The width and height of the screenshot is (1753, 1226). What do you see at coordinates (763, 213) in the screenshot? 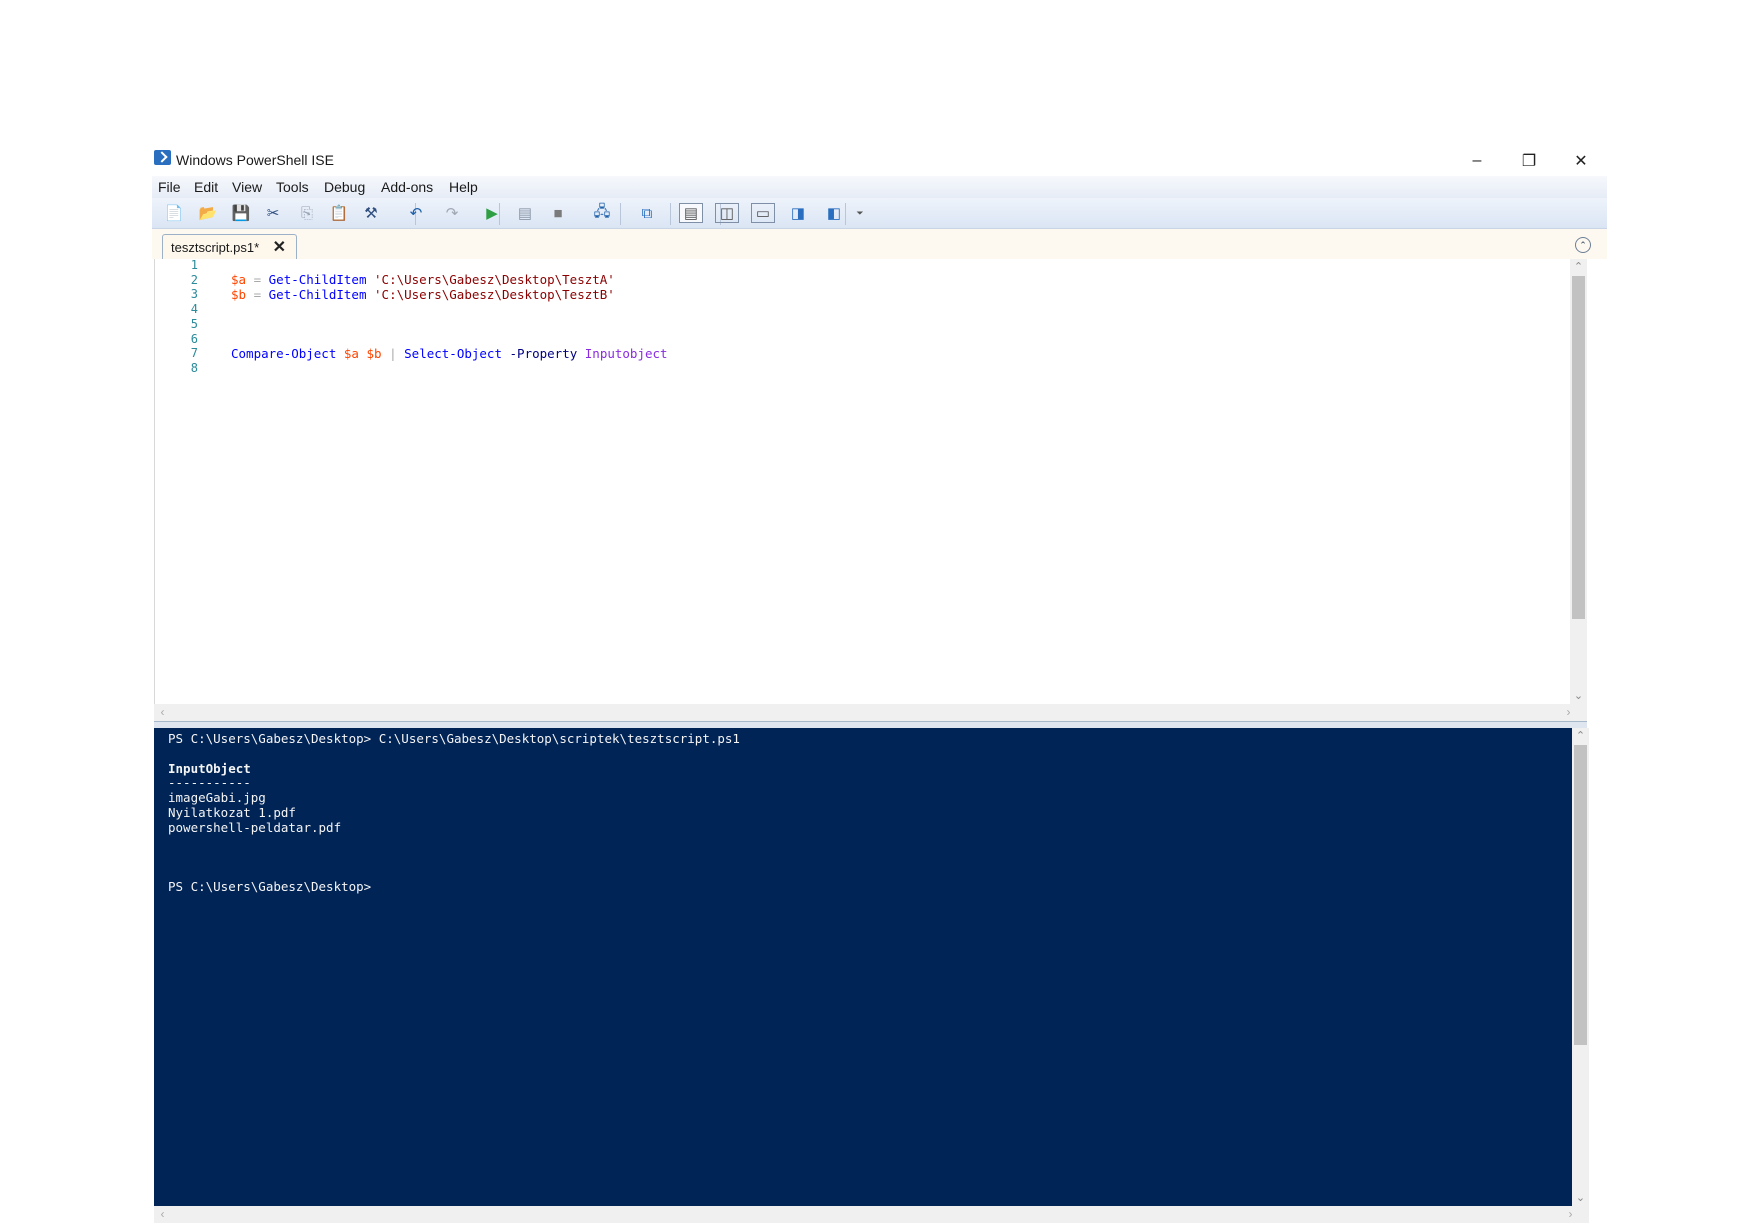
I see `show-script-pane-maximized-icon: ▭` at bounding box center [763, 213].